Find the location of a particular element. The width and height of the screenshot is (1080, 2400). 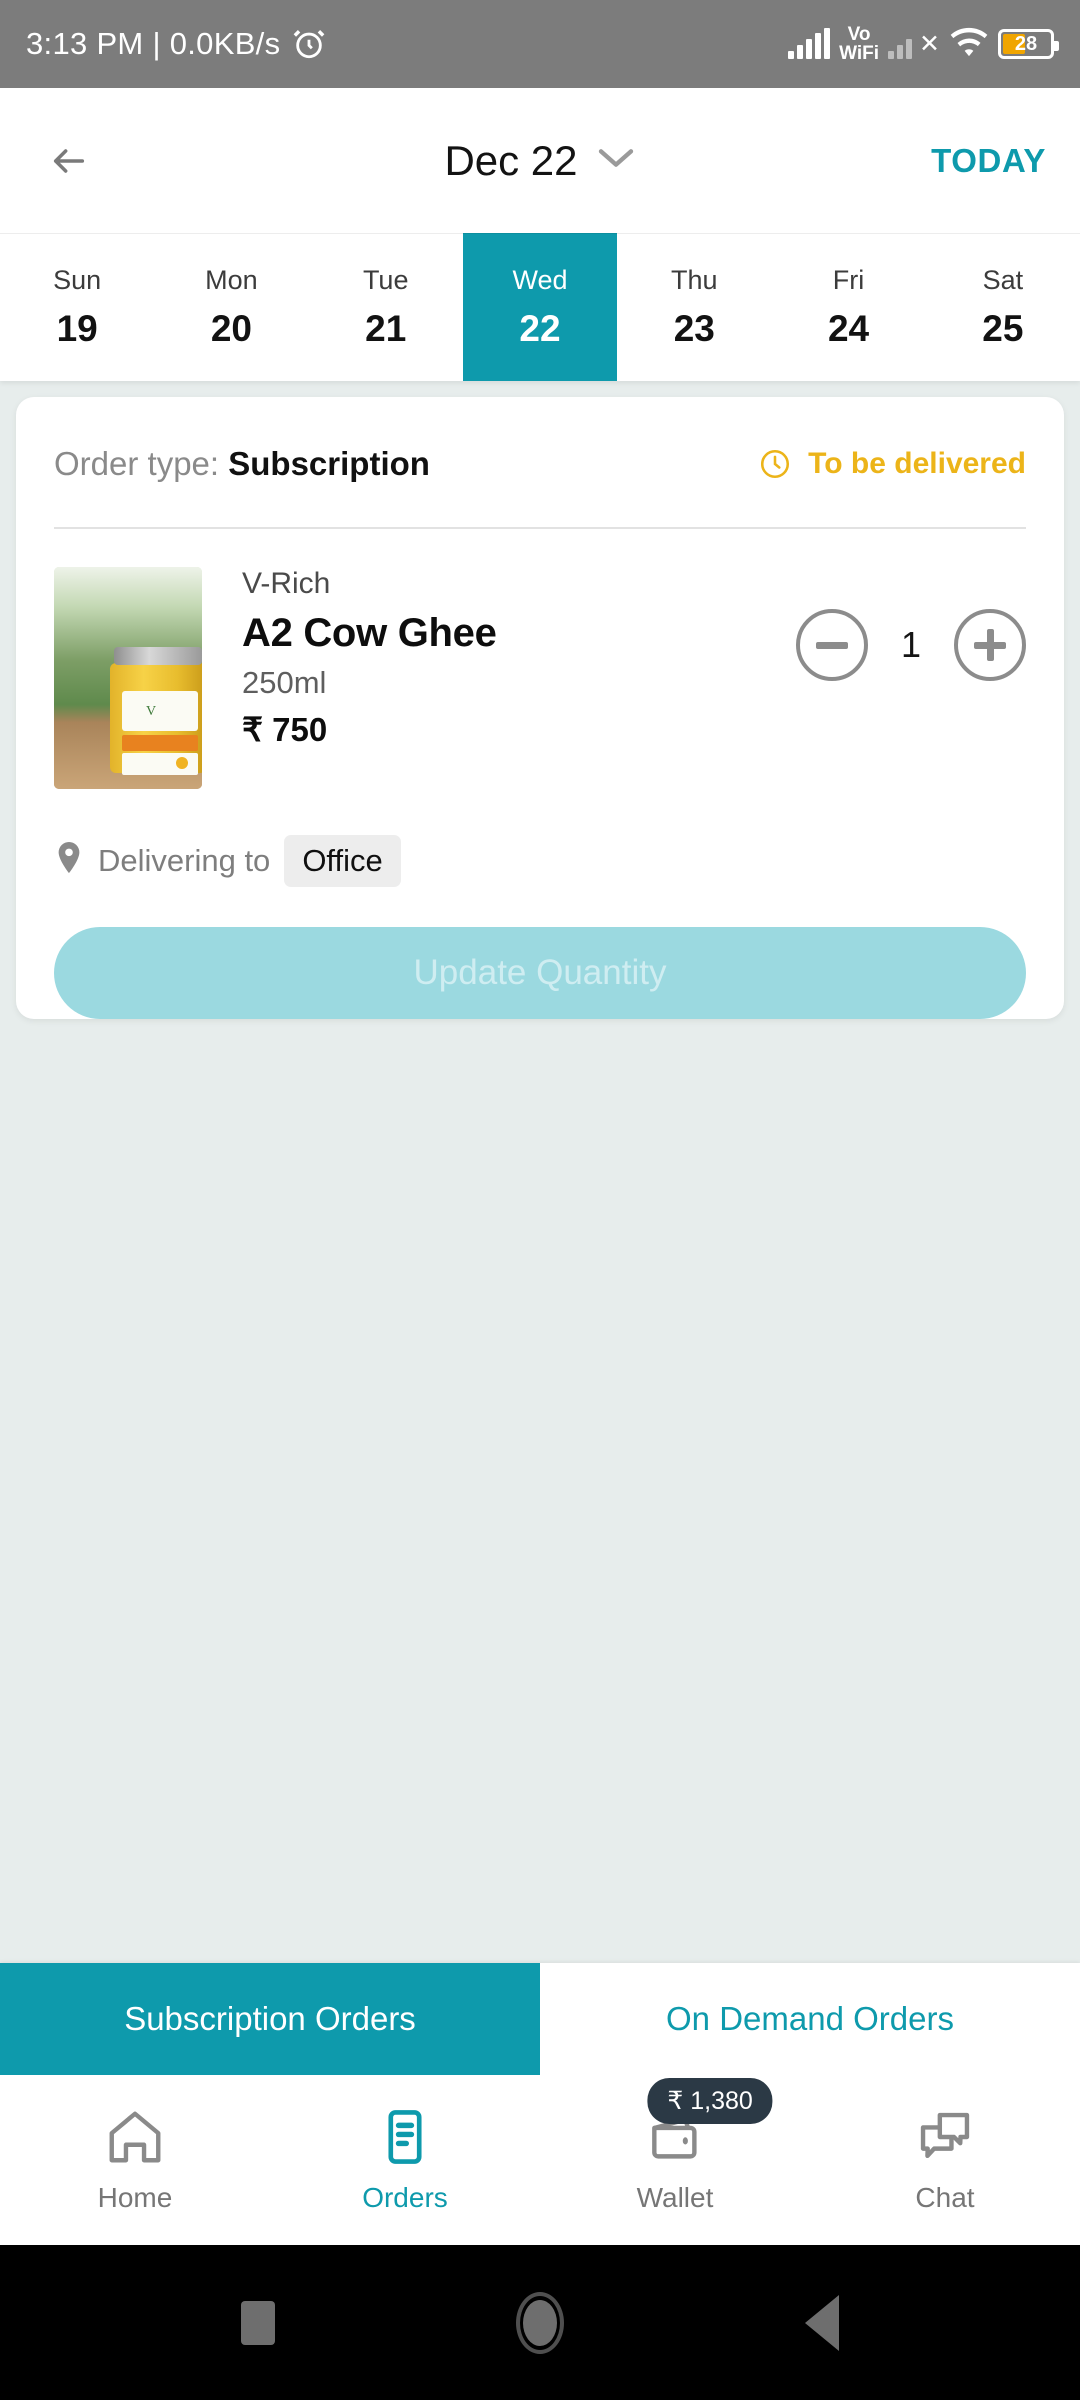

clock-icon is located at coordinates (775, 464).